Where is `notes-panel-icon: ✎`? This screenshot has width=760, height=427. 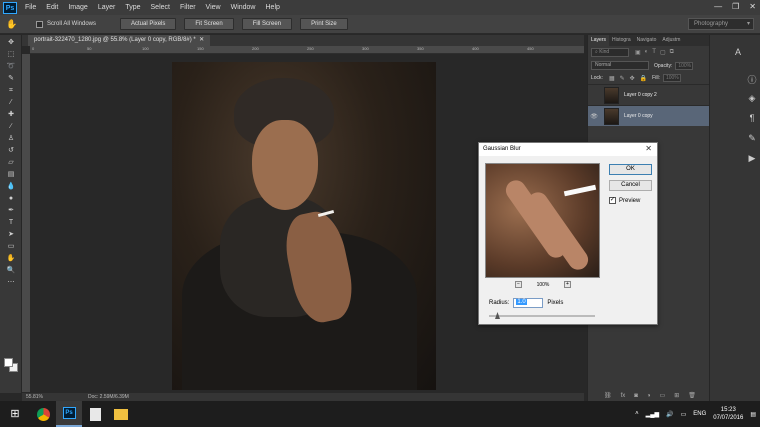 notes-panel-icon: ✎ is located at coordinates (752, 139).